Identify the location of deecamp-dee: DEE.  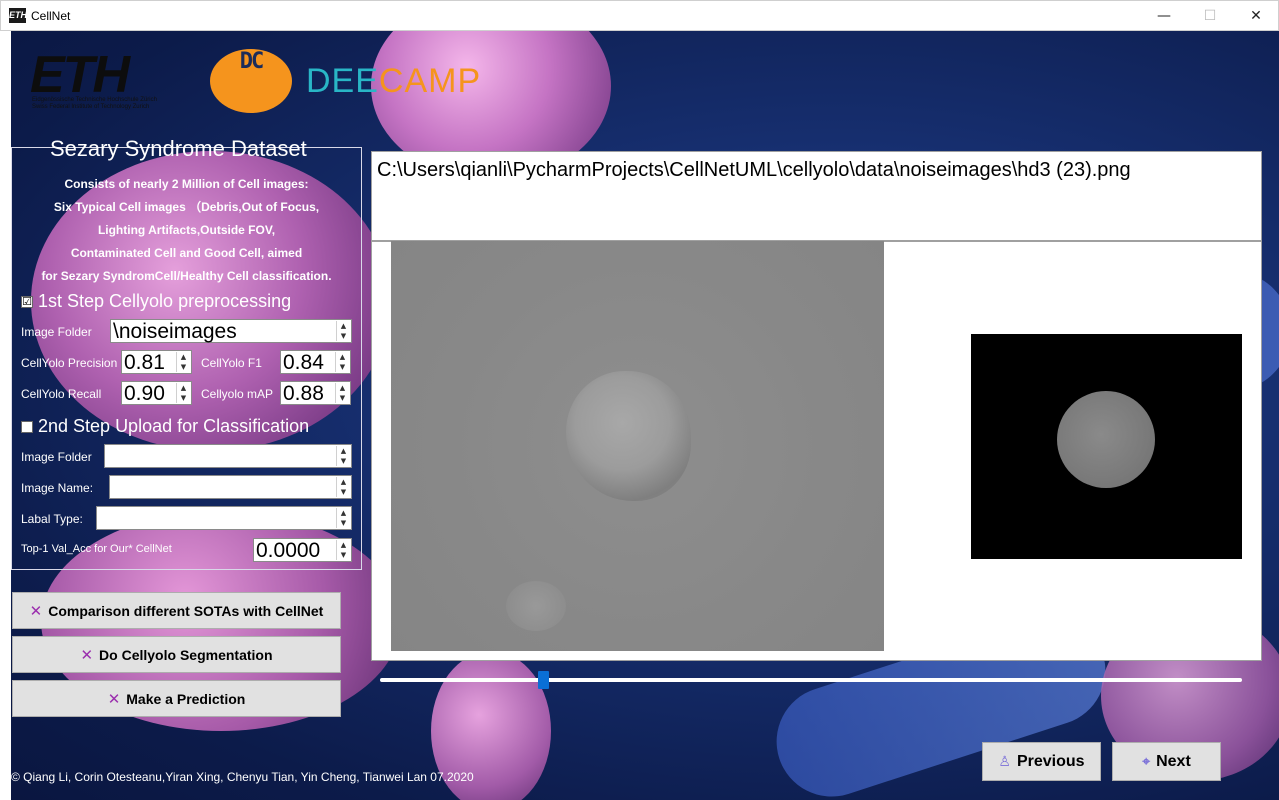
(342, 81).